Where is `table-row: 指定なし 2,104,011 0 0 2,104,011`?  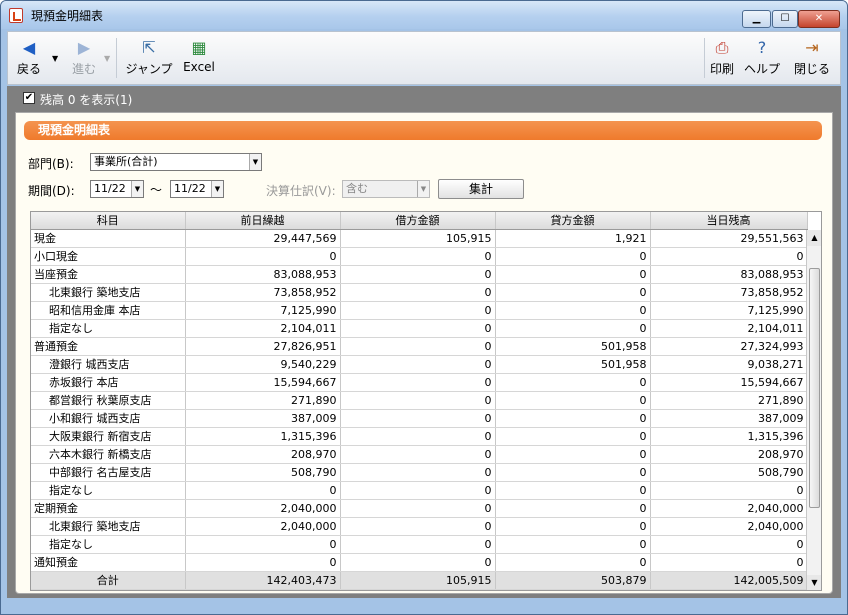 table-row: 指定なし 2,104,011 0 0 2,104,011 is located at coordinates (419, 328).